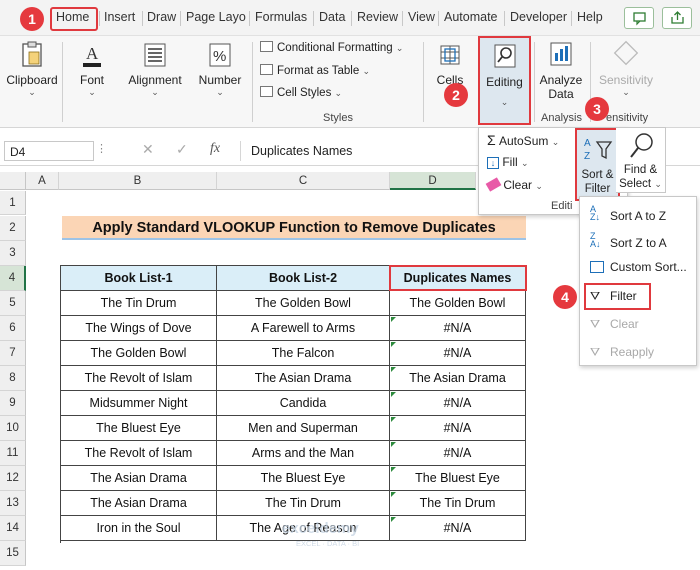 The width and height of the screenshot is (700, 570). Describe the element at coordinates (590, 17) in the screenshot. I see `tab-help: Help` at that location.